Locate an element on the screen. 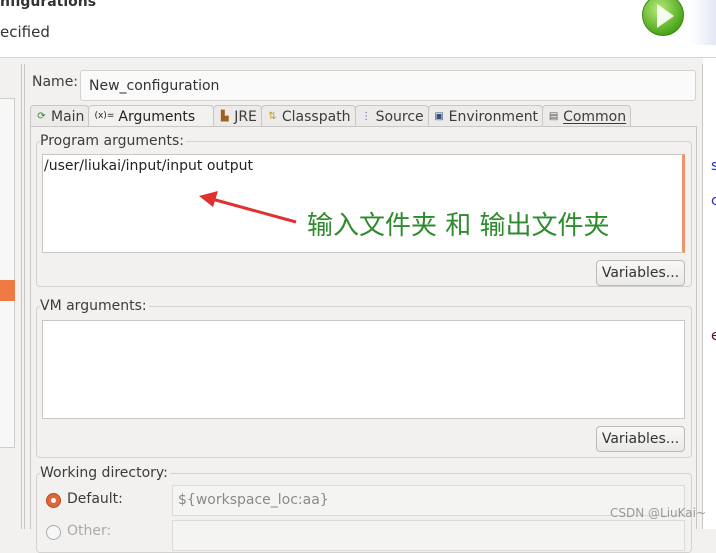 The width and height of the screenshot is (716, 553). annotation-arrow is located at coordinates (248, 207).